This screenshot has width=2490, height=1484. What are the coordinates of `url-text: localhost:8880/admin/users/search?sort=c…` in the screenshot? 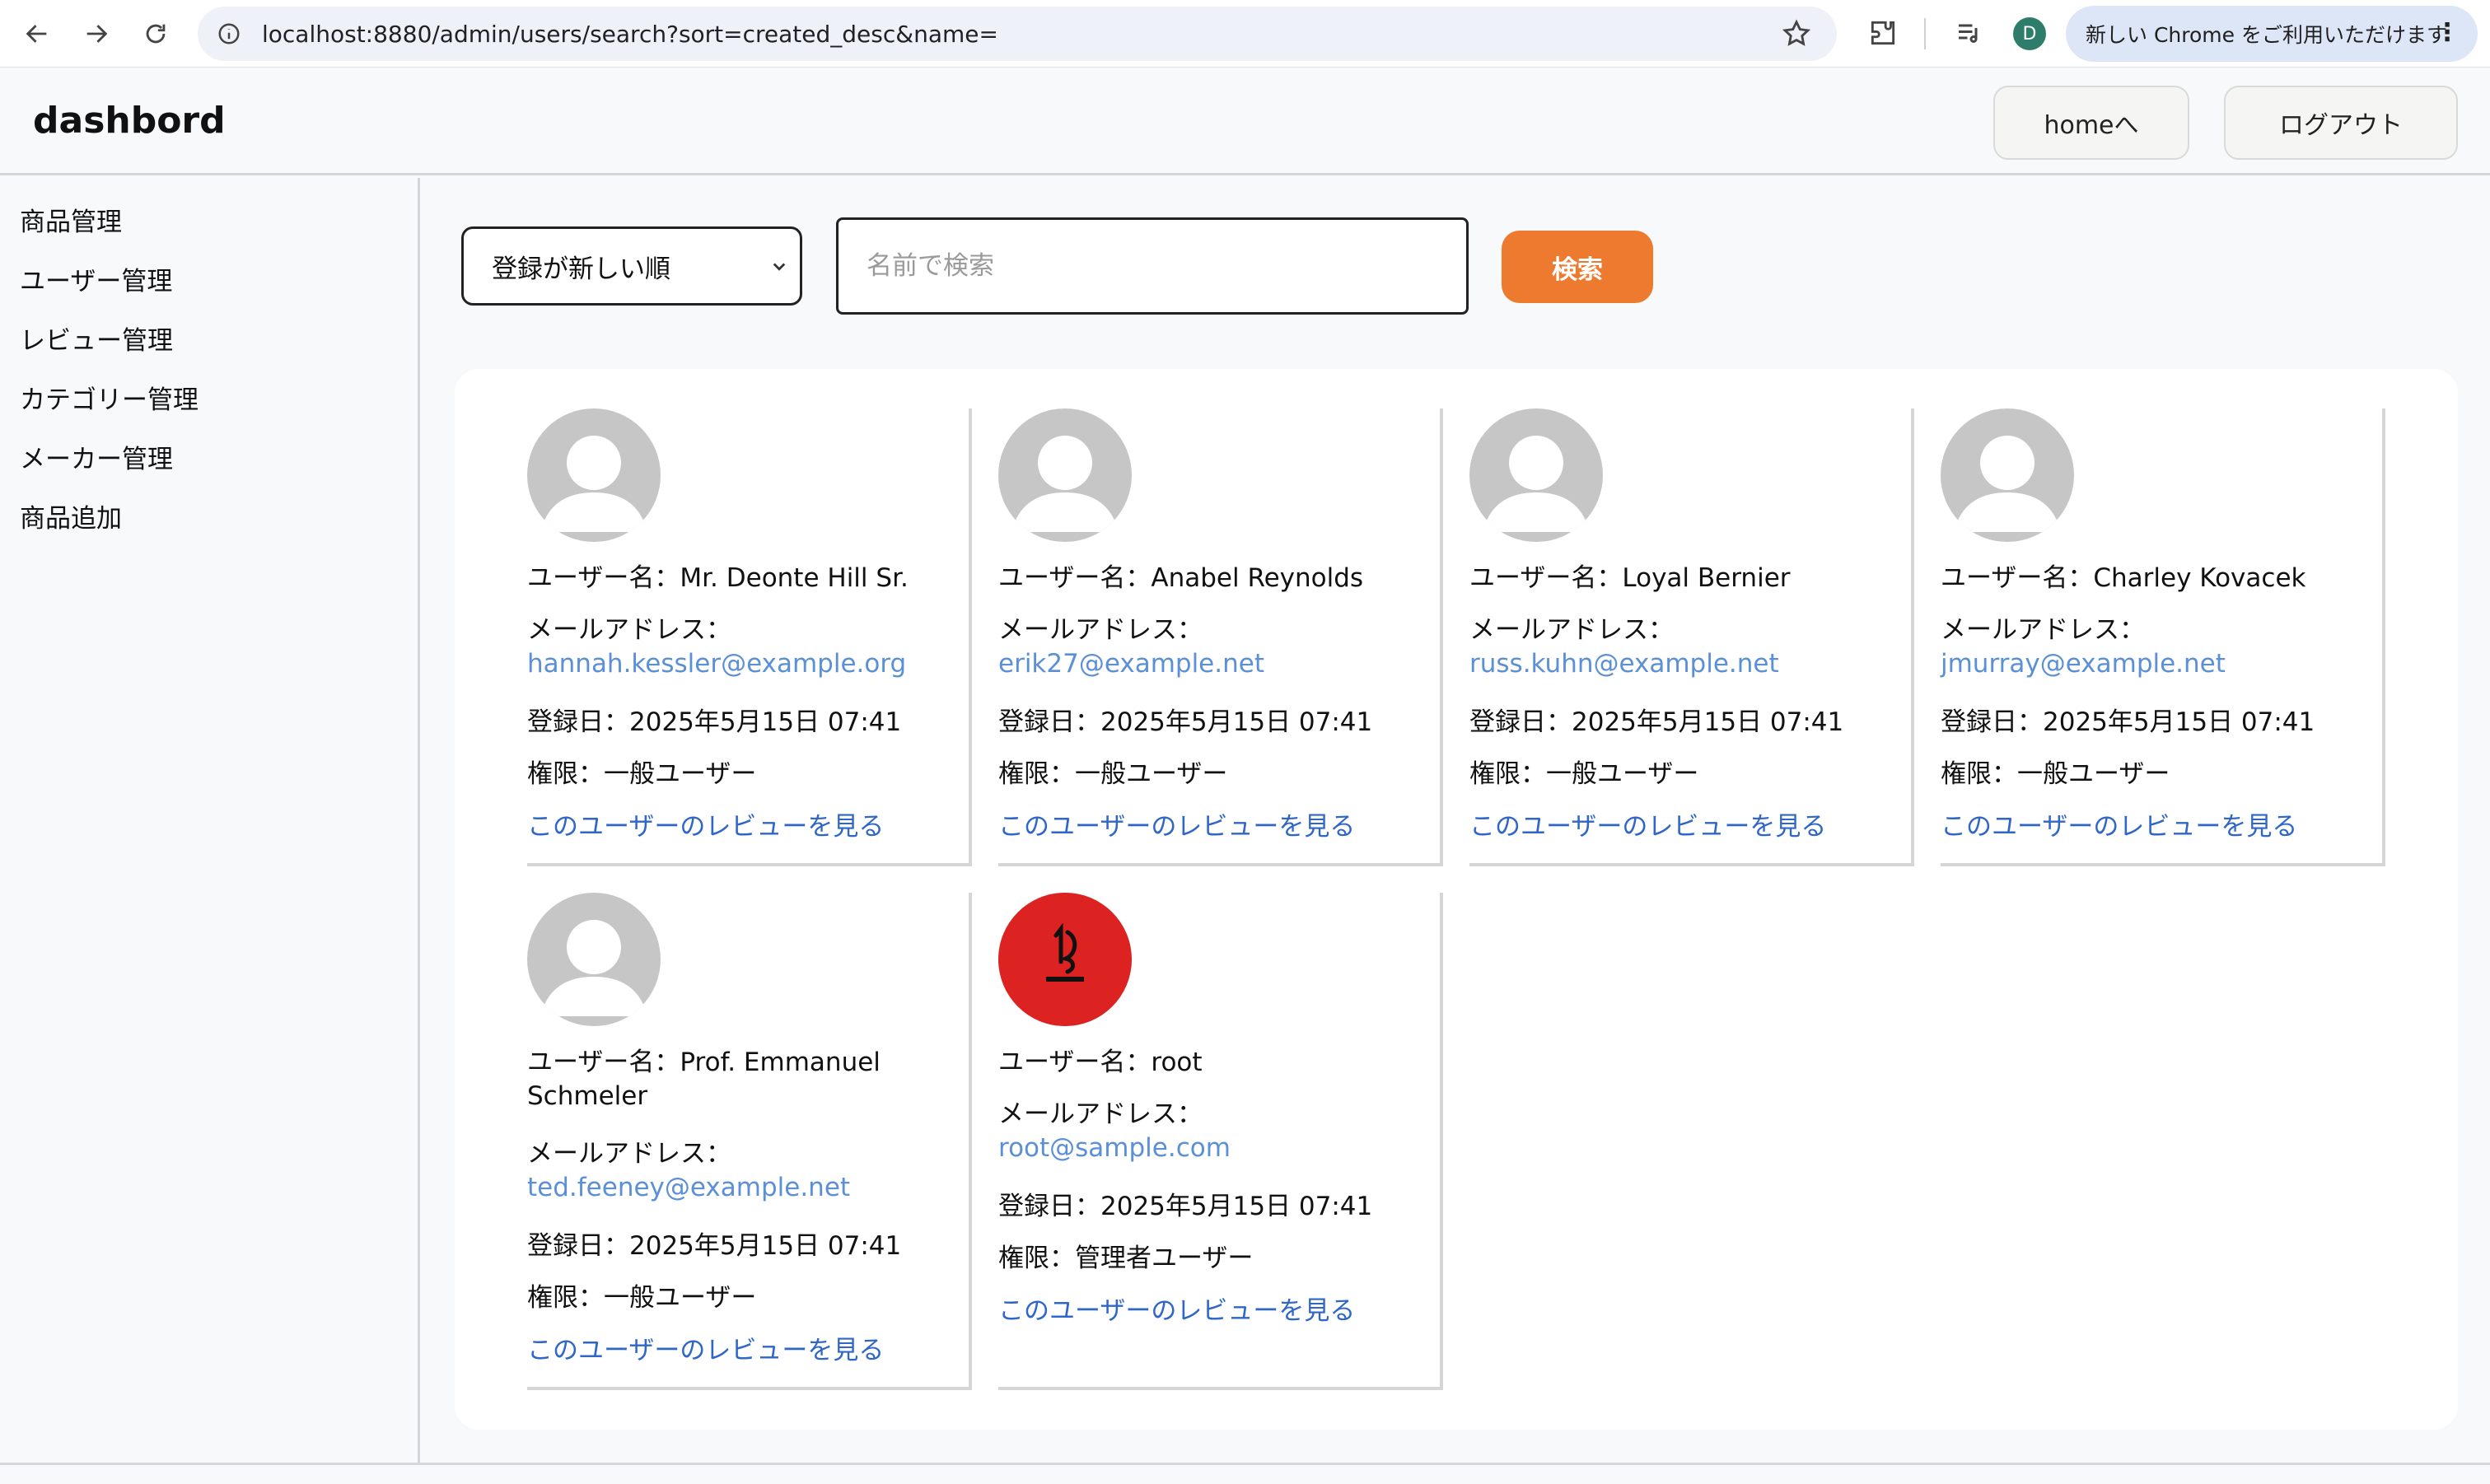 It's located at (630, 34).